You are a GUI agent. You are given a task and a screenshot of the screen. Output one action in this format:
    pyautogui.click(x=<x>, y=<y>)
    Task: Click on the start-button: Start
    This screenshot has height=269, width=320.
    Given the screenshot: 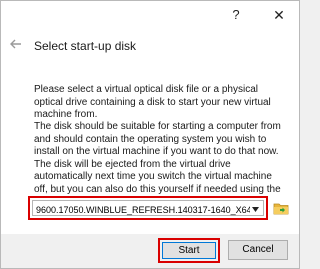 What is the action you would take?
    pyautogui.click(x=189, y=250)
    